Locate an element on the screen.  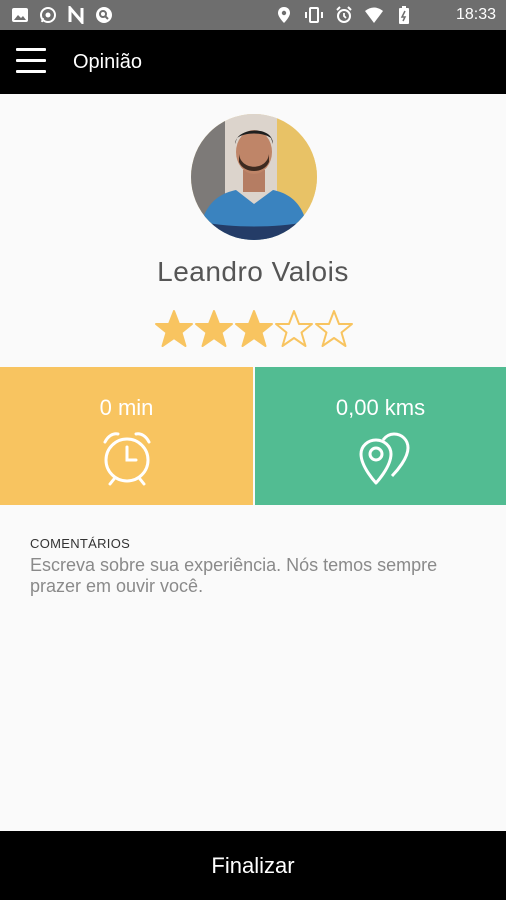
search-circle-icon is located at coordinates (104, 15).